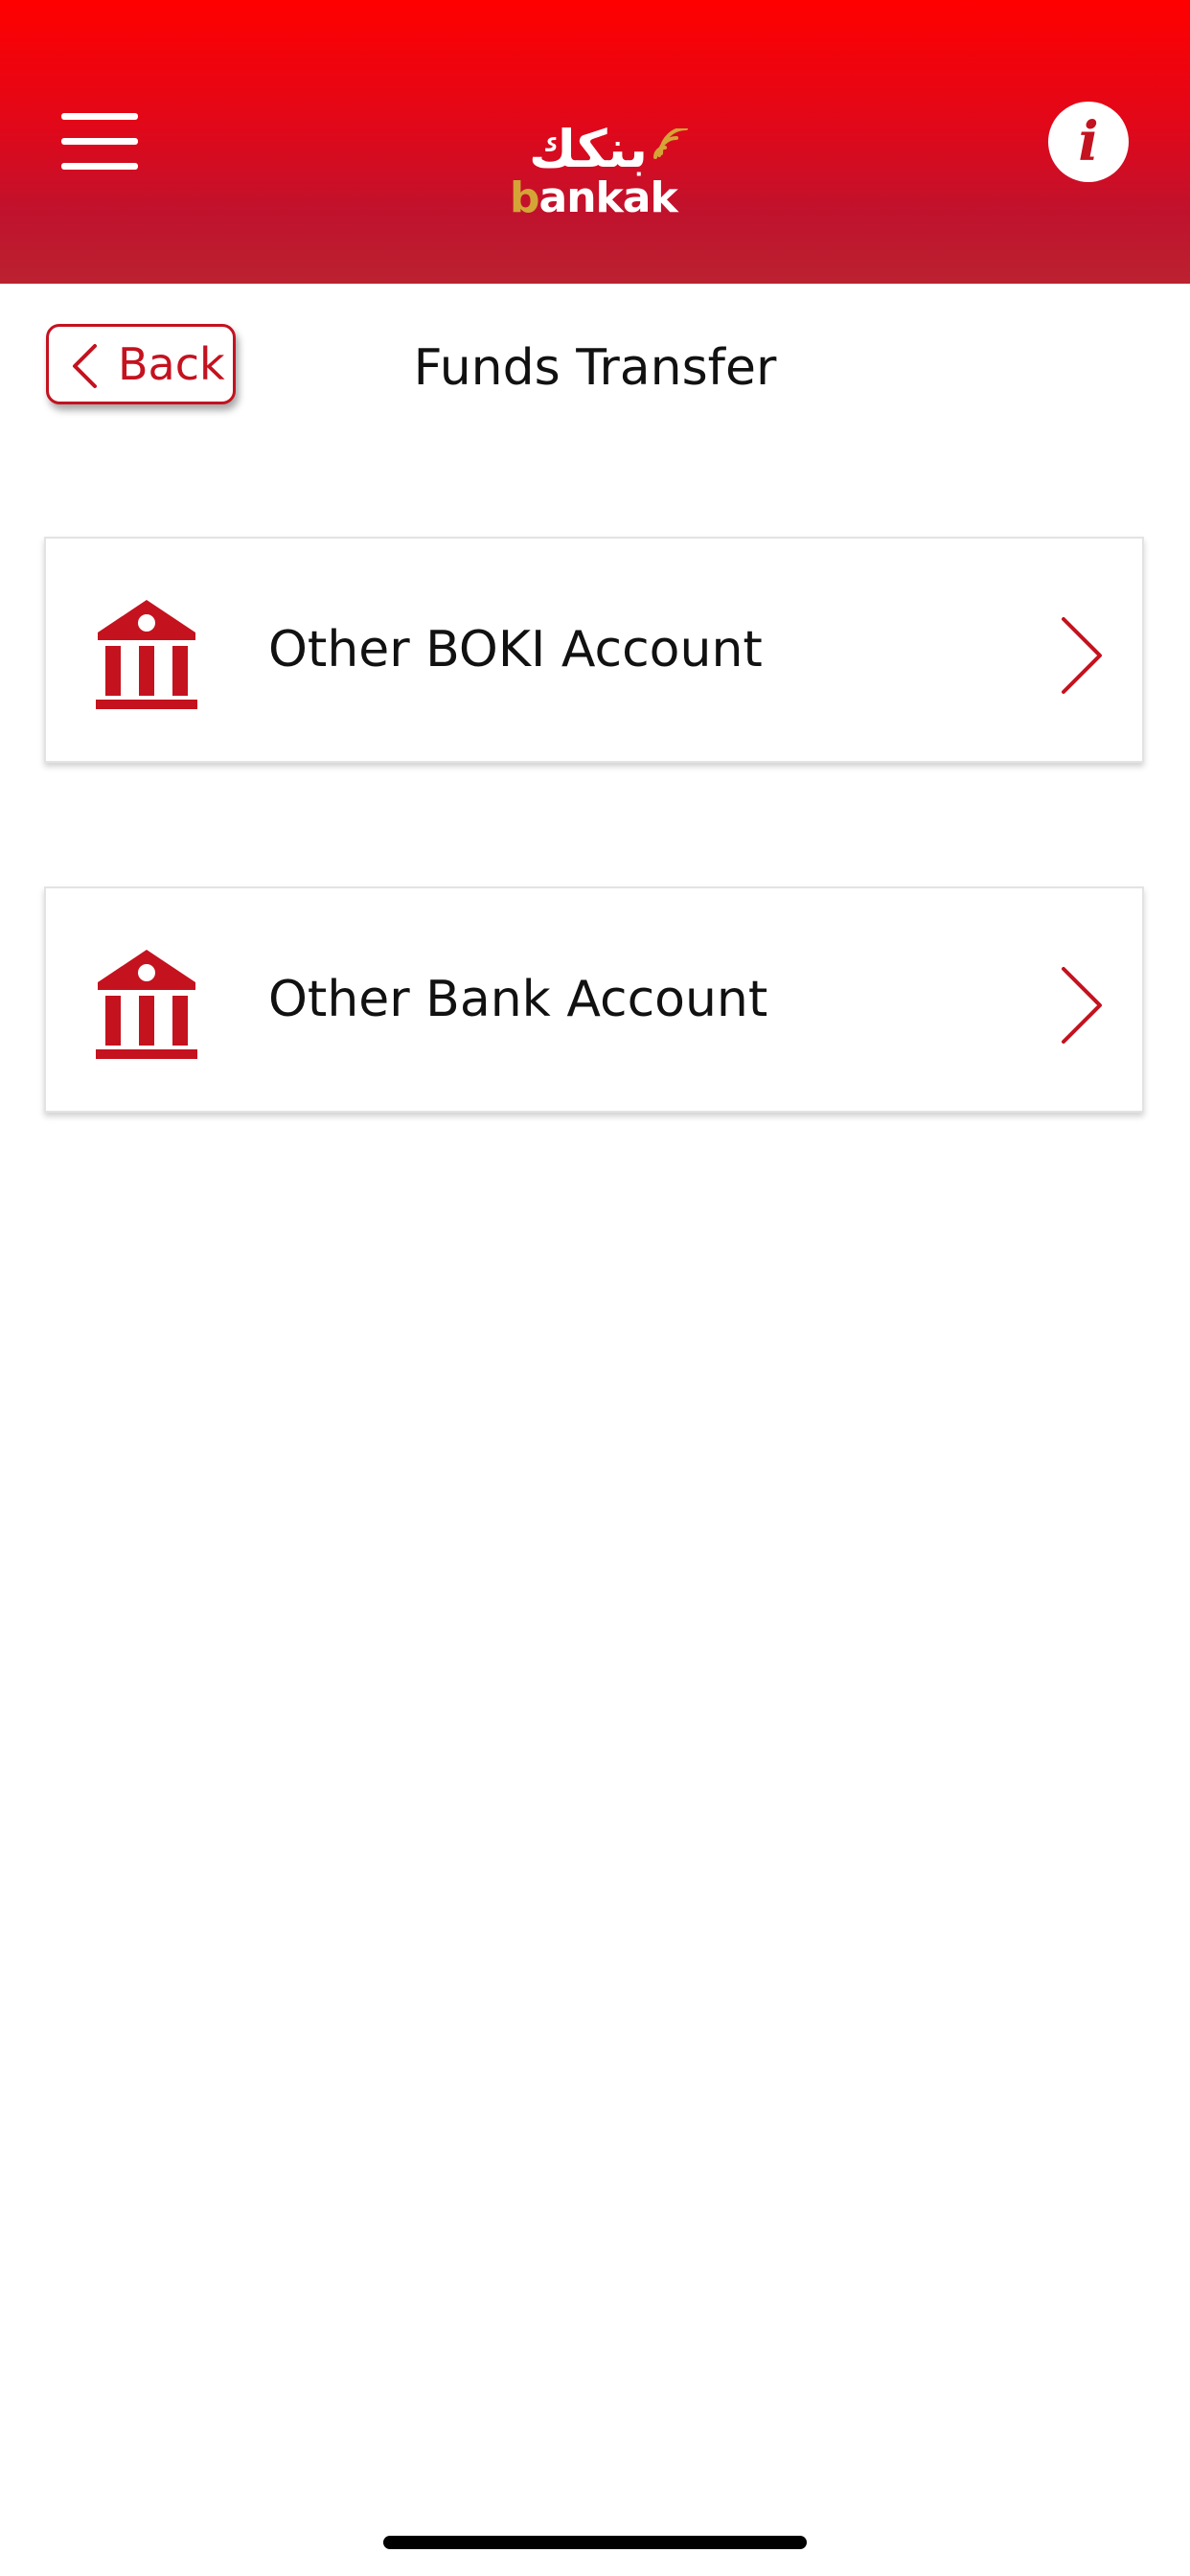 This screenshot has height=2576, width=1190. Describe the element at coordinates (525, 197) in the screenshot. I see `logo-accent-letter: b` at that location.